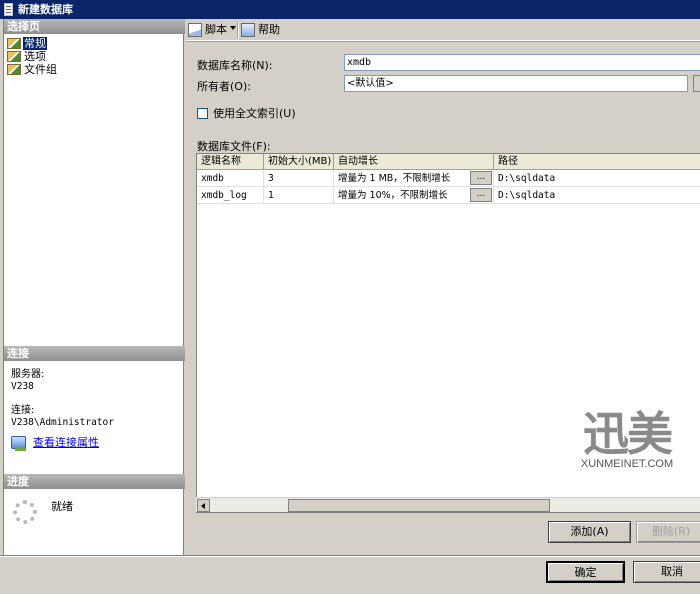 The image size is (700, 594). Describe the element at coordinates (22, 386) in the screenshot. I see `server-value: V238` at that location.